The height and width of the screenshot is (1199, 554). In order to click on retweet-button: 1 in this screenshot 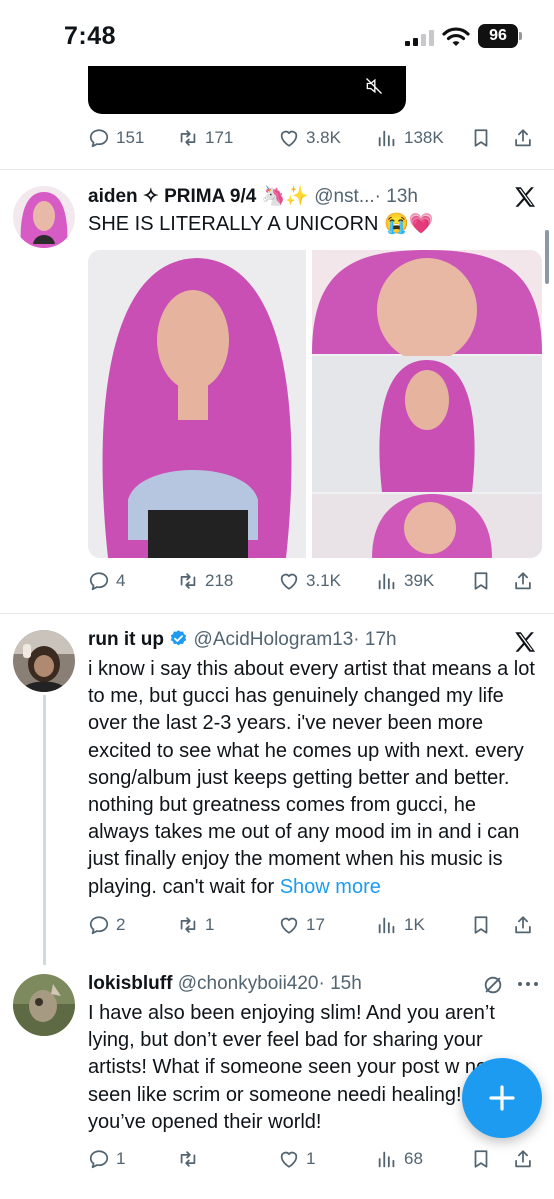, I will do `click(195, 925)`.